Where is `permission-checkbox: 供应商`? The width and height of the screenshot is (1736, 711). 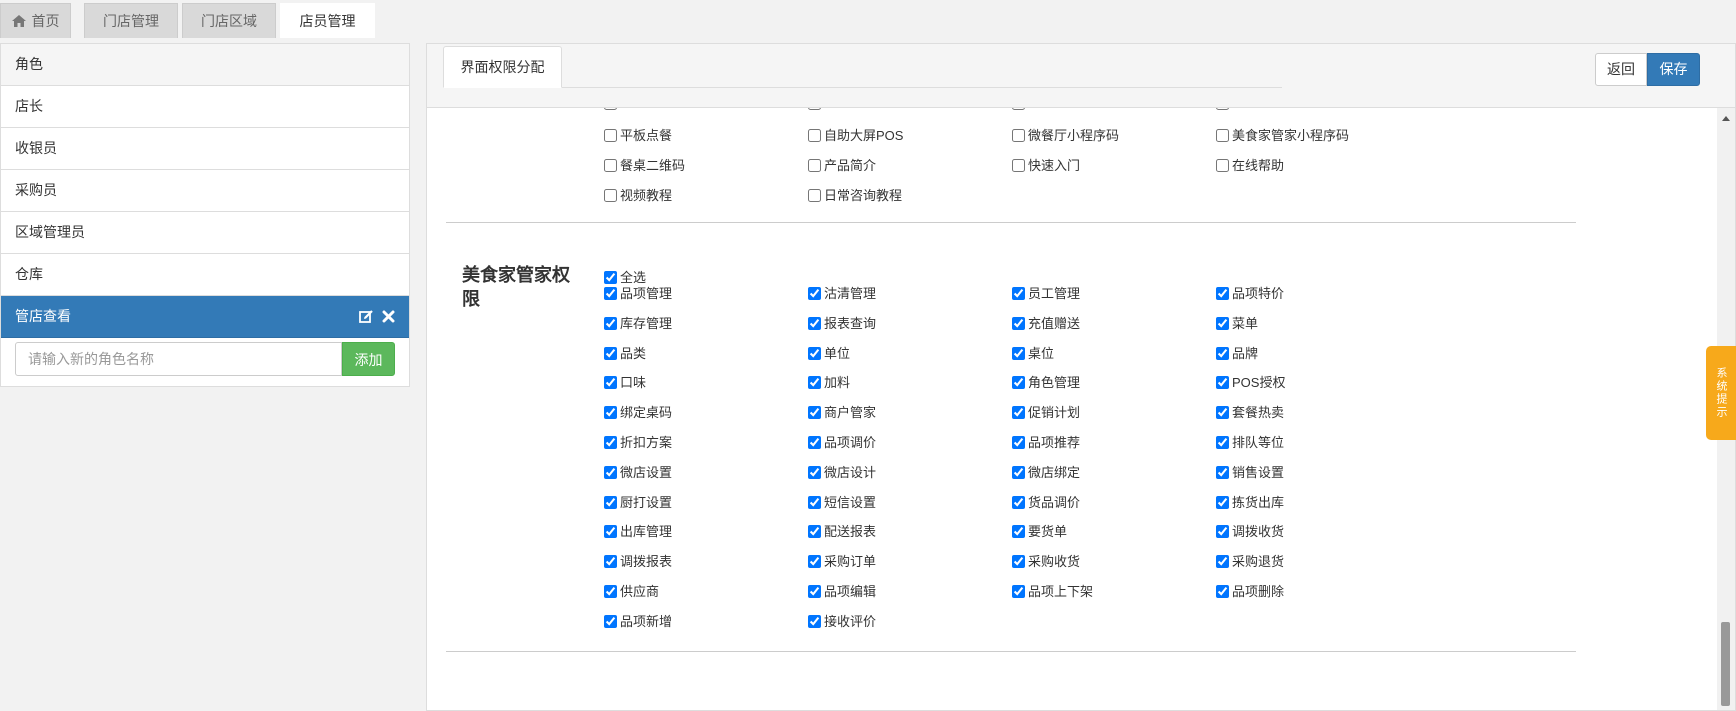 permission-checkbox: 供应商 is located at coordinates (631, 592).